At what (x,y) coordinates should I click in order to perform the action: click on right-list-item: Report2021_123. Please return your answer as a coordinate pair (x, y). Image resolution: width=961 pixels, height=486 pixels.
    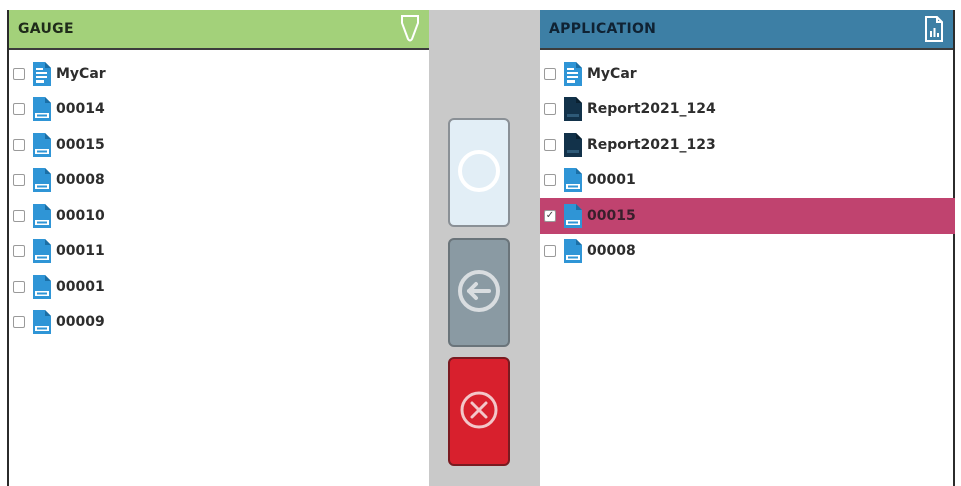
    Looking at the image, I should click on (746, 145).